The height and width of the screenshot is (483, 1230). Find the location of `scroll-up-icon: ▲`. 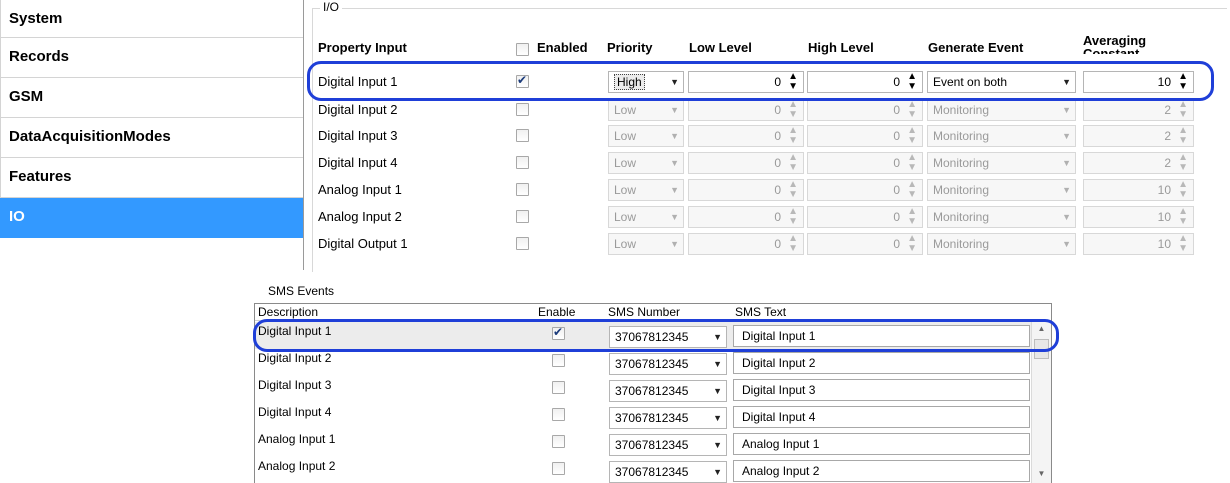

scroll-up-icon: ▲ is located at coordinates (1041, 329).